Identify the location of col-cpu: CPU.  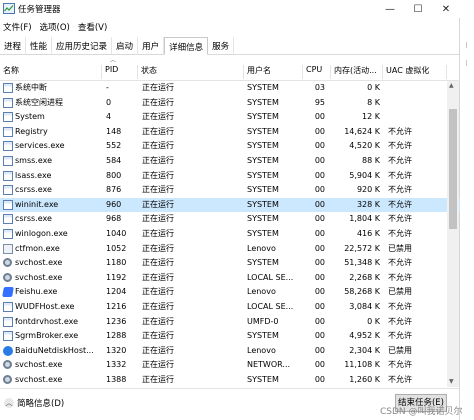
(317, 72).